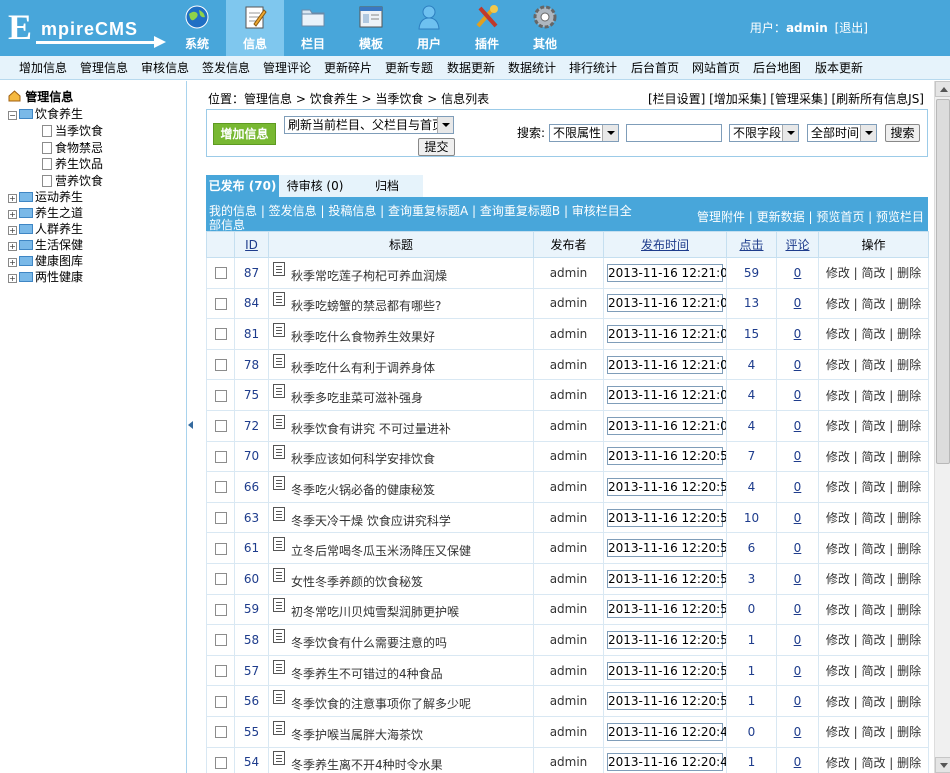 This screenshot has width=950, height=773. I want to click on breadcrumb-link: 当季饮食, so click(399, 99).